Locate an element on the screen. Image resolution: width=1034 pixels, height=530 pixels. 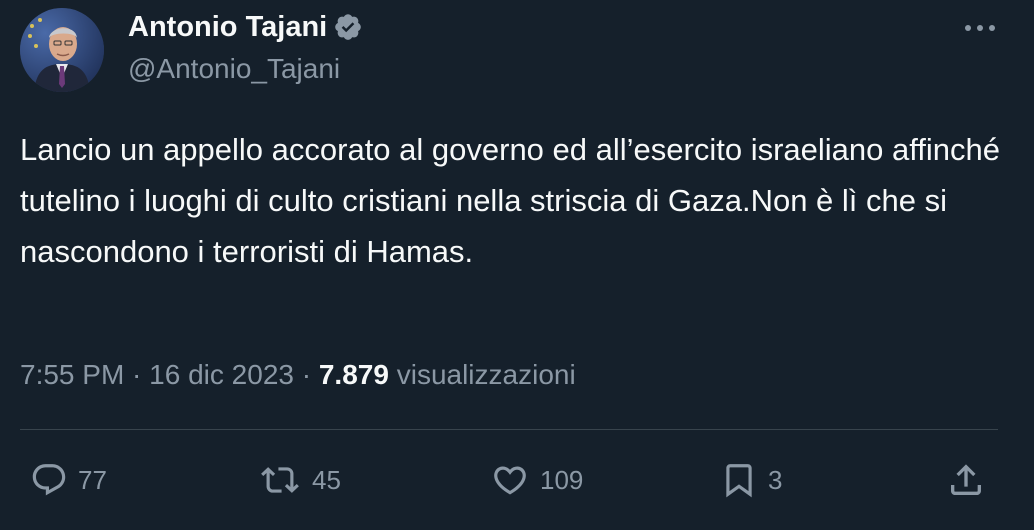
author-name-row: Antonio Tajani is located at coordinates (245, 27).